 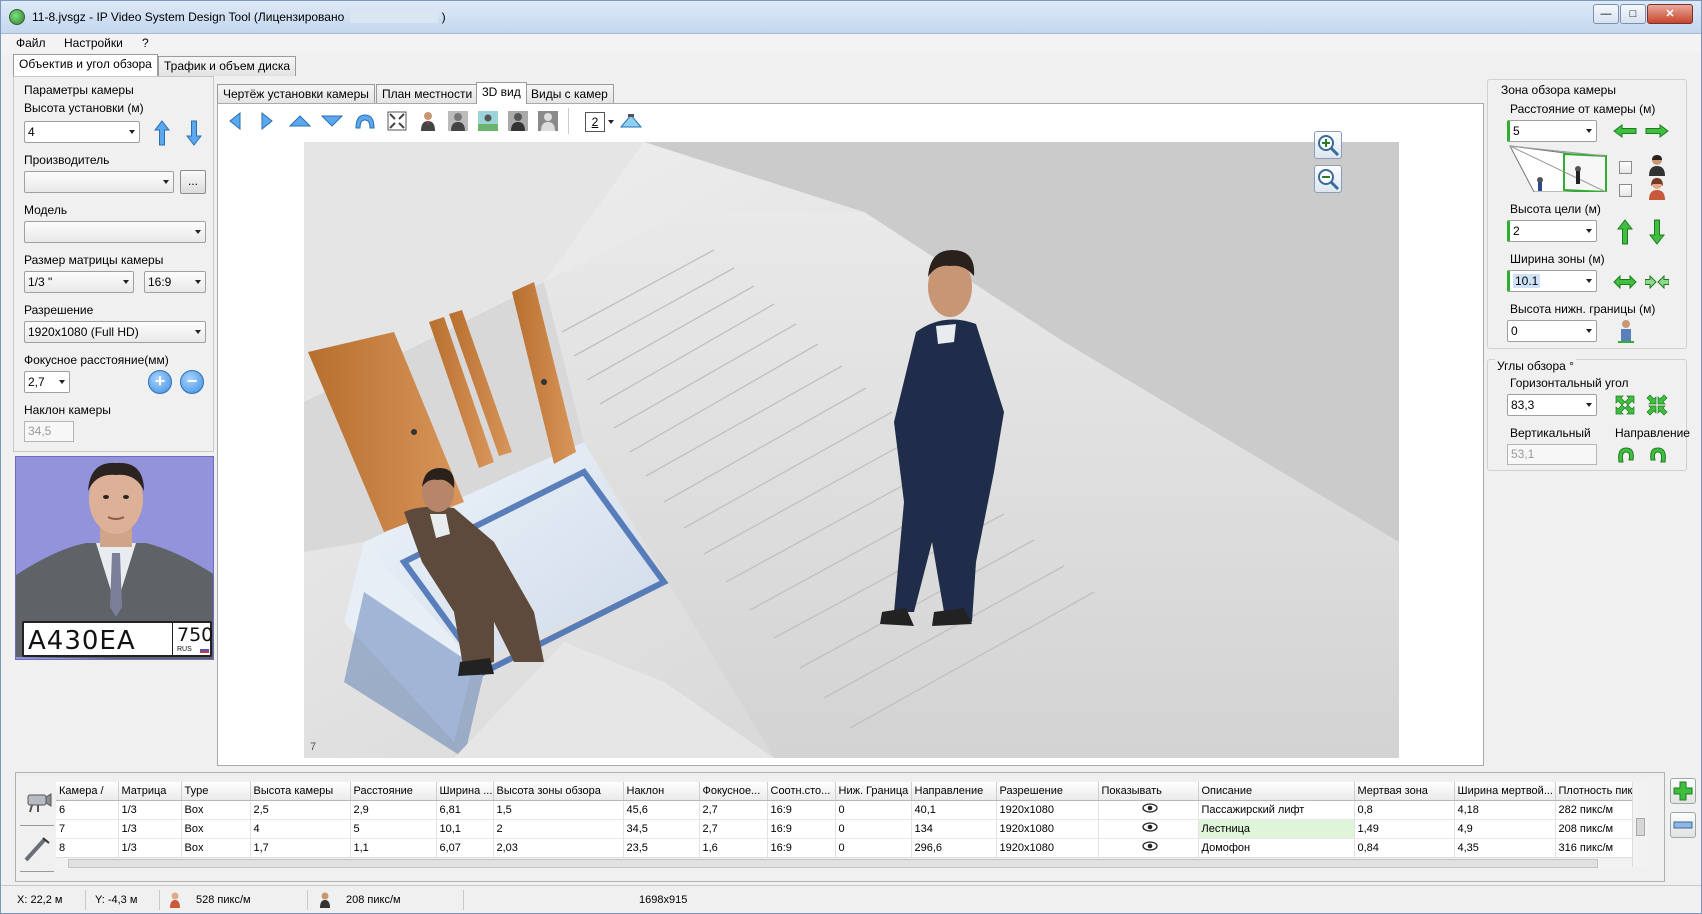 I want to click on rotate-cw-icon, so click(x=1658, y=455).